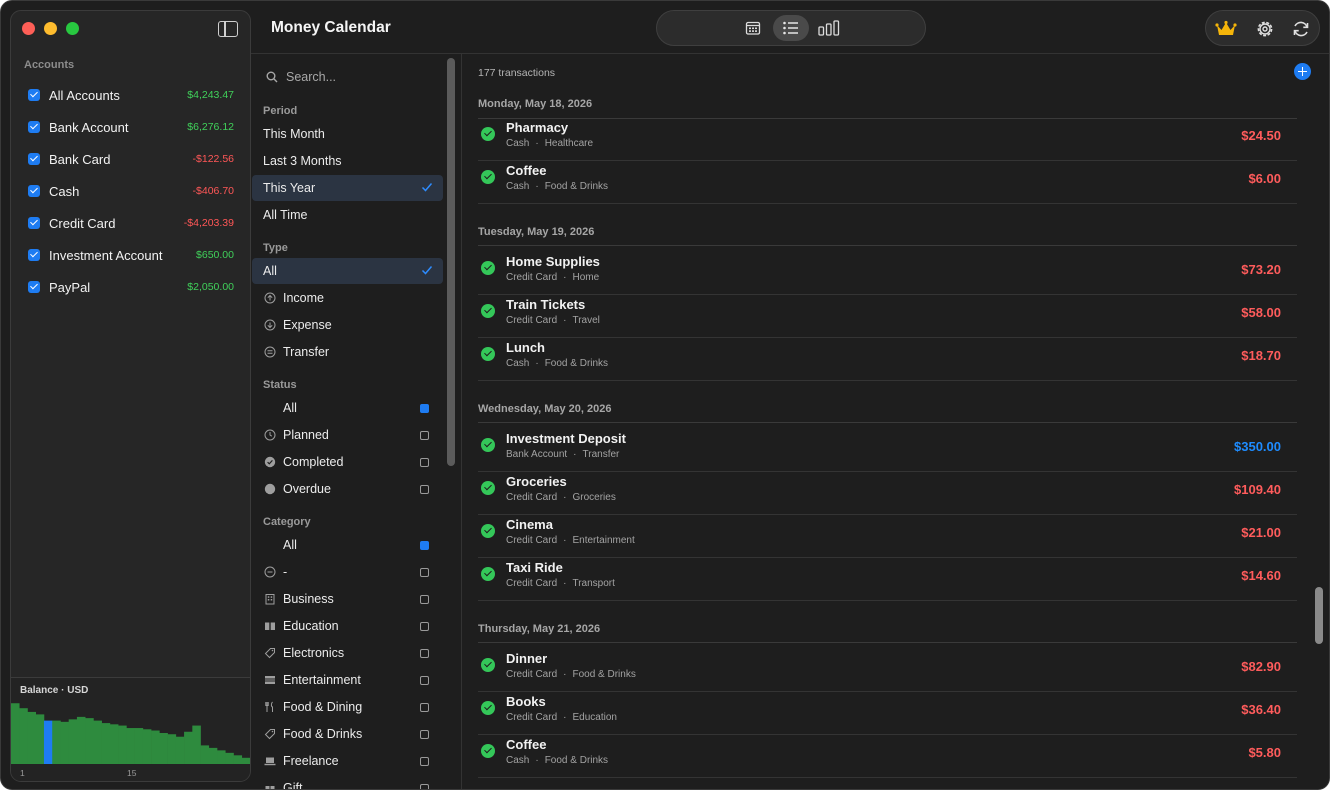  Describe the element at coordinates (347, 161) in the screenshot. I see `period-option: Last 3 Months` at that location.